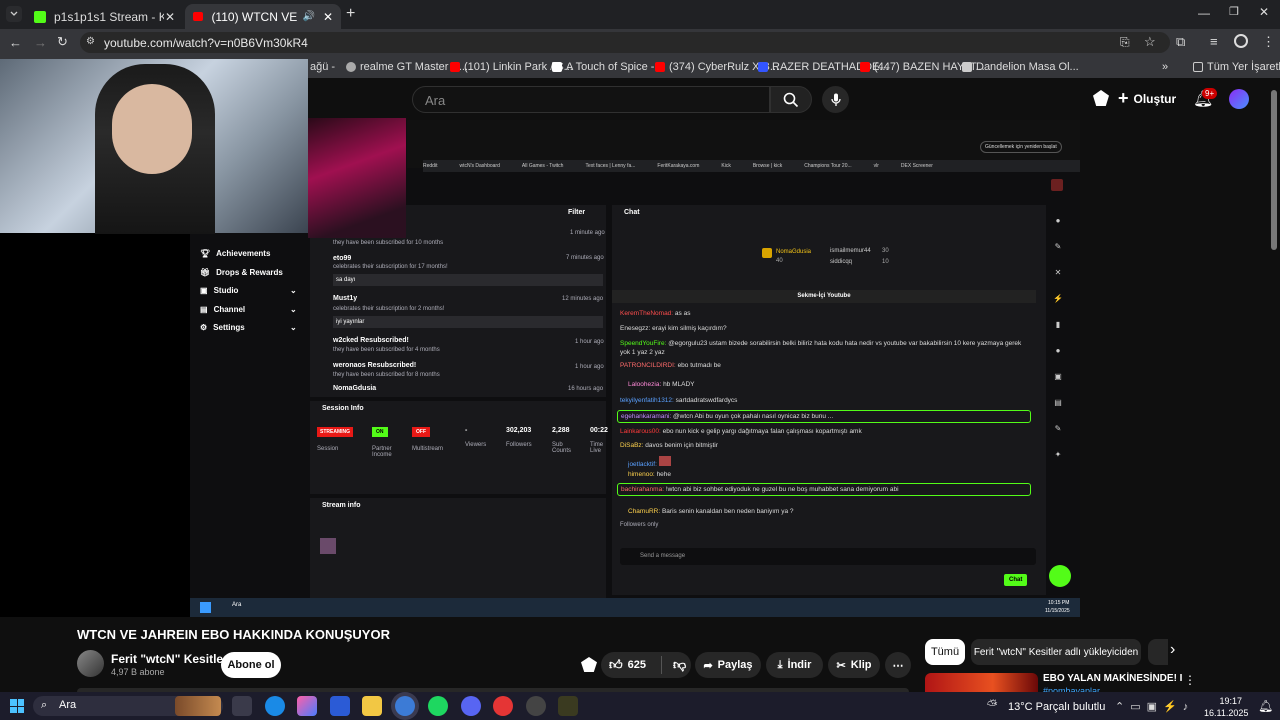 The height and width of the screenshot is (720, 1280). Describe the element at coordinates (1056, 652) in the screenshot. I see `filter-chip-uploader: Ferit "wtcN" Kesitler adlı yükleyiciden` at that location.